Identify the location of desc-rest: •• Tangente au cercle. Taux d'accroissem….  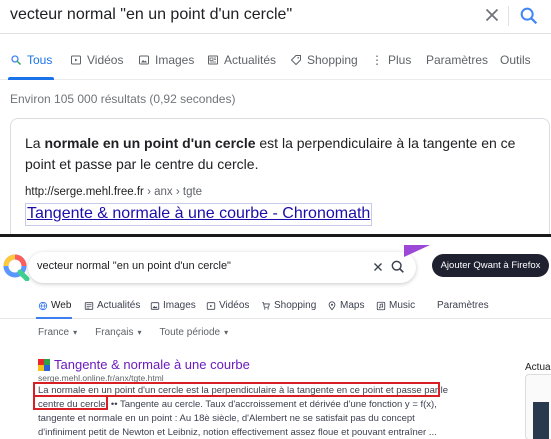
(272, 404).